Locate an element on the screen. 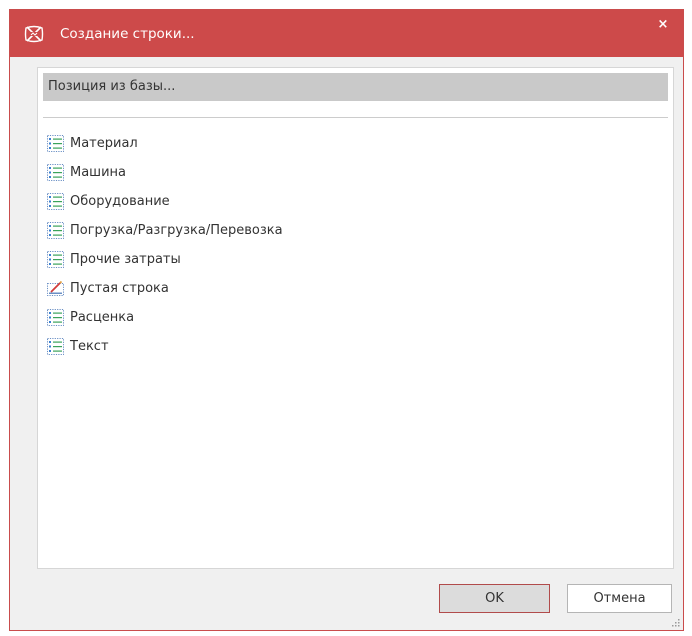  list-item-other-costs: Прочие затраты is located at coordinates (164, 259).